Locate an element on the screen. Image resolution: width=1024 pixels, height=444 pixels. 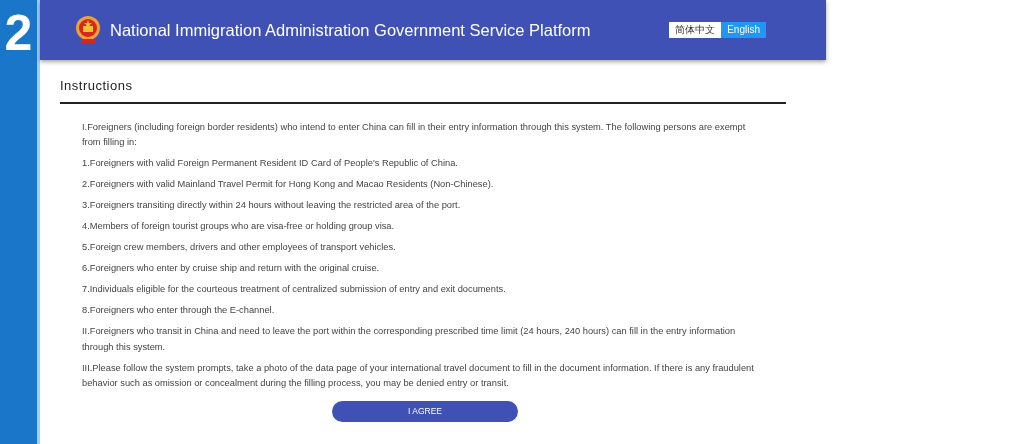
agree-button: I AGREE is located at coordinates (425, 411).